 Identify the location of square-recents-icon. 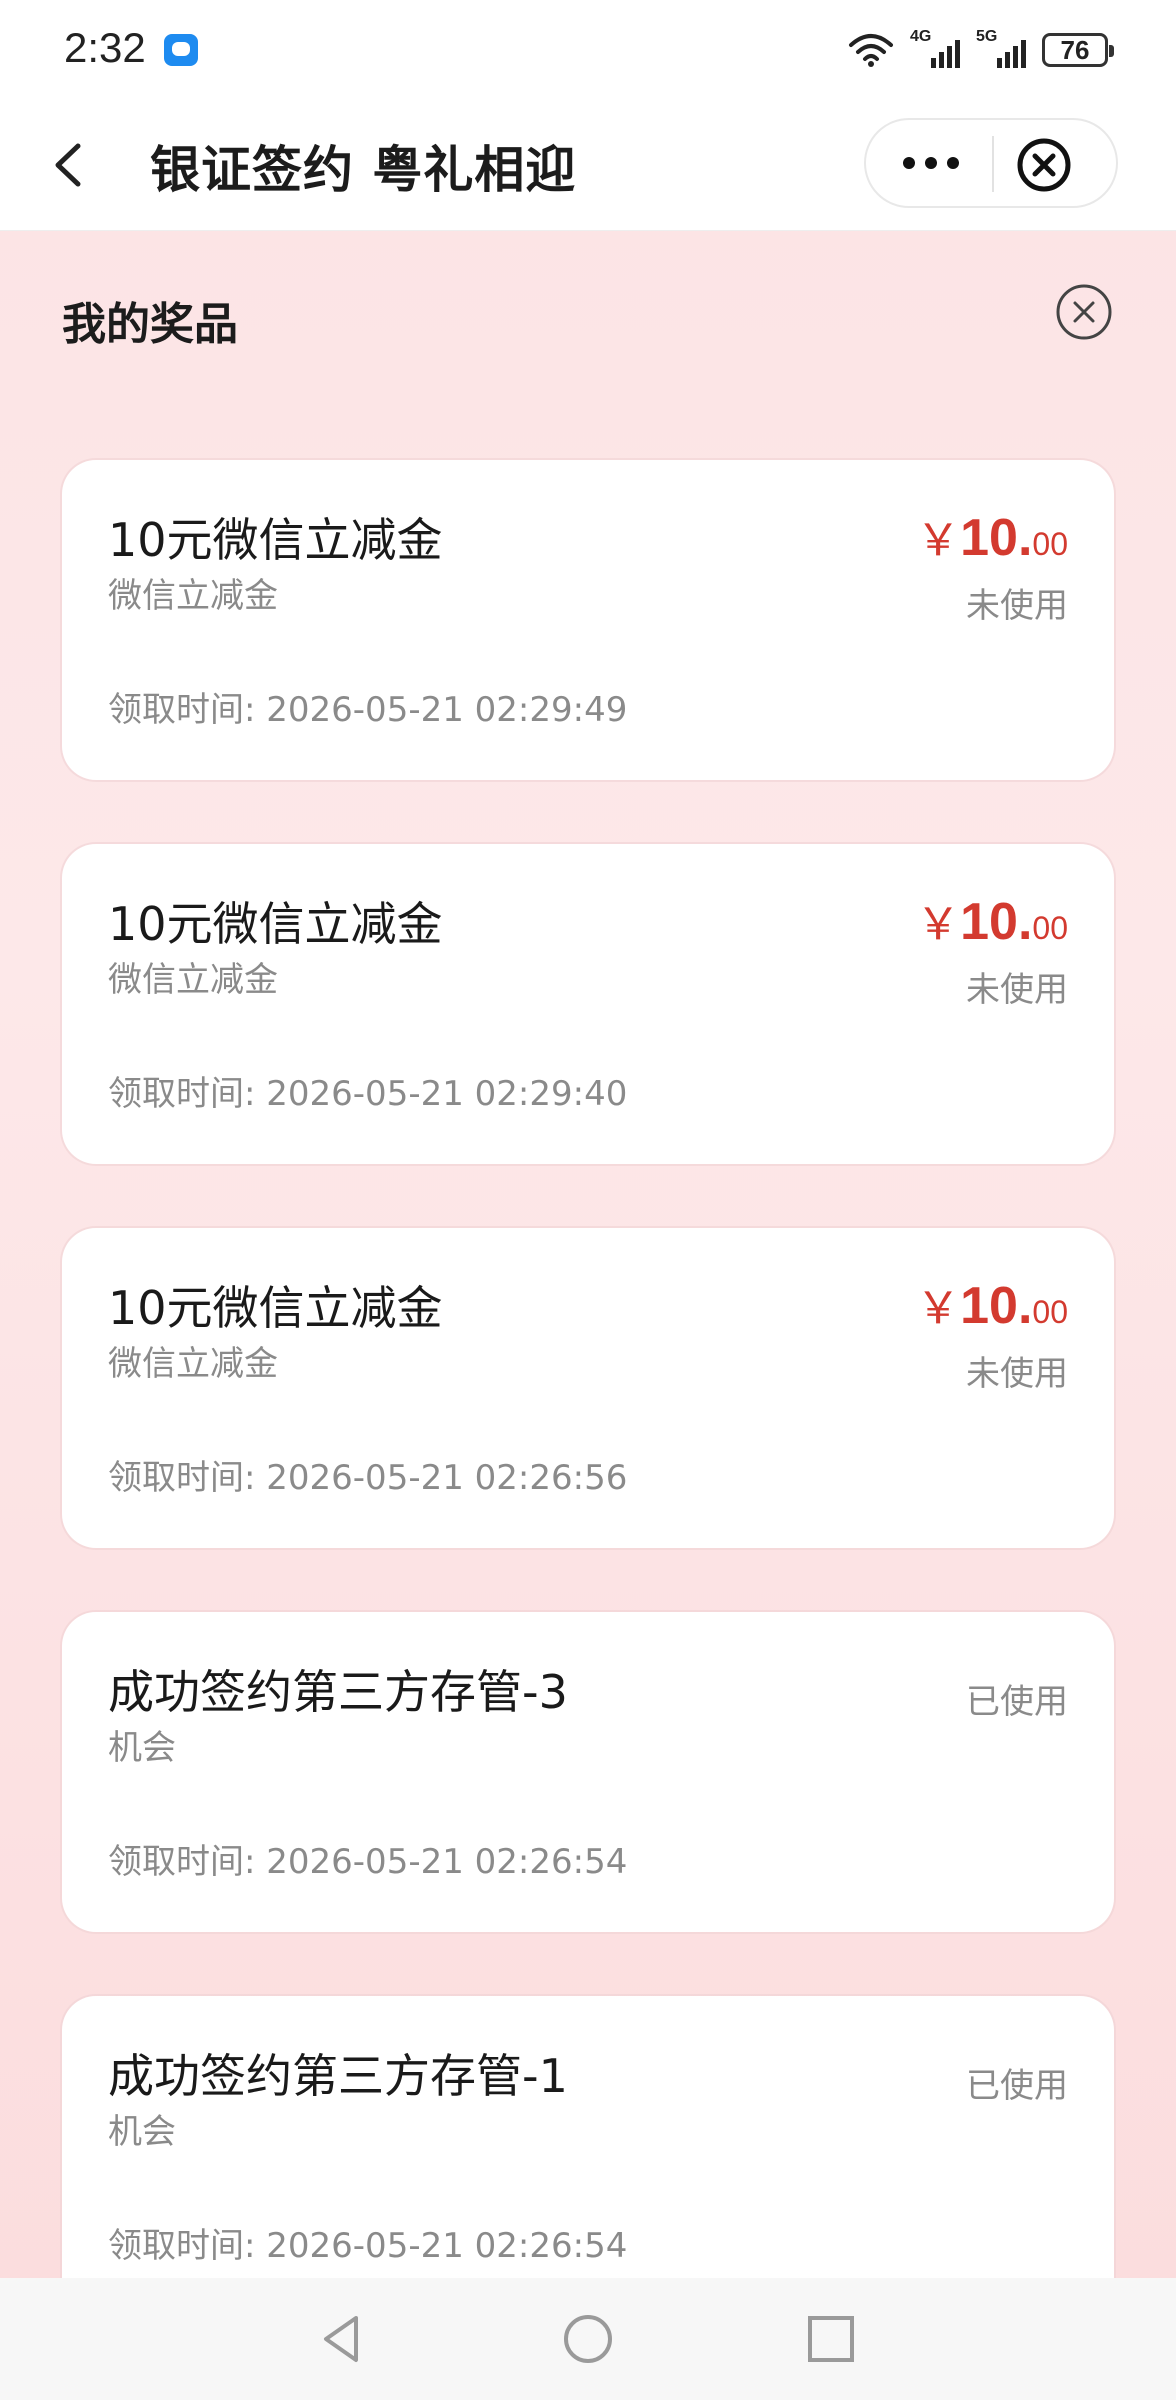
(831, 2339).